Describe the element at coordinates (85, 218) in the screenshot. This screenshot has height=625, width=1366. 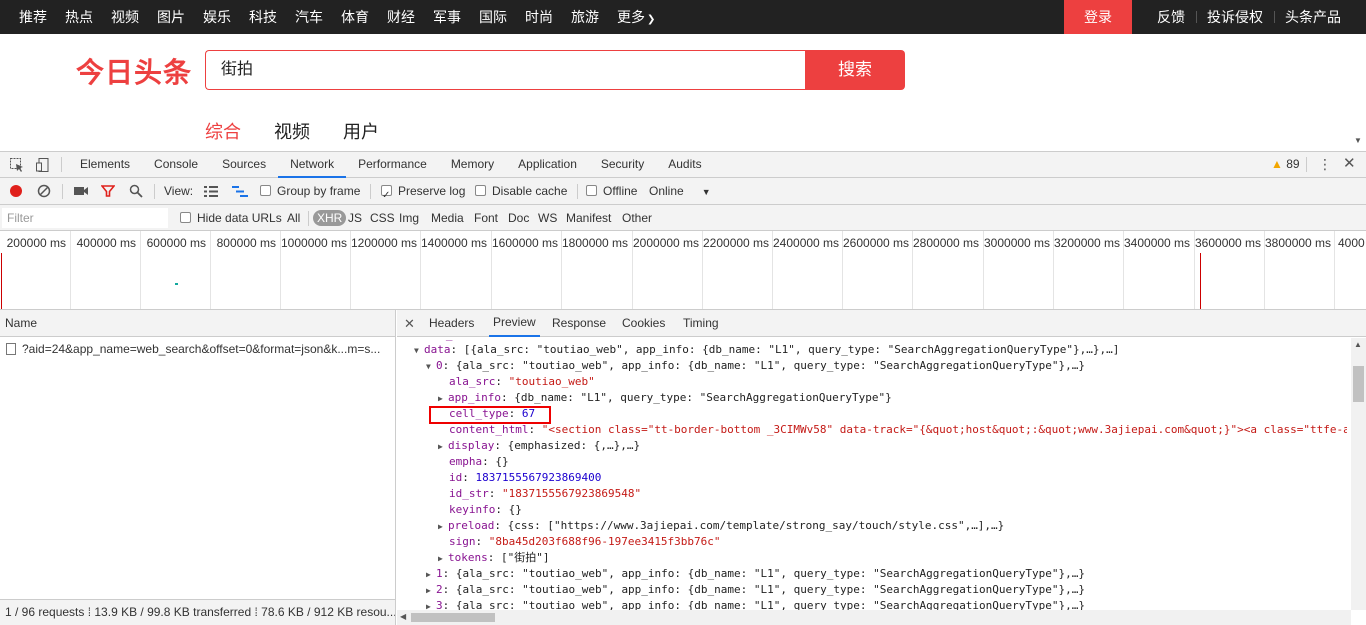
I see `filter-input: Filter` at that location.